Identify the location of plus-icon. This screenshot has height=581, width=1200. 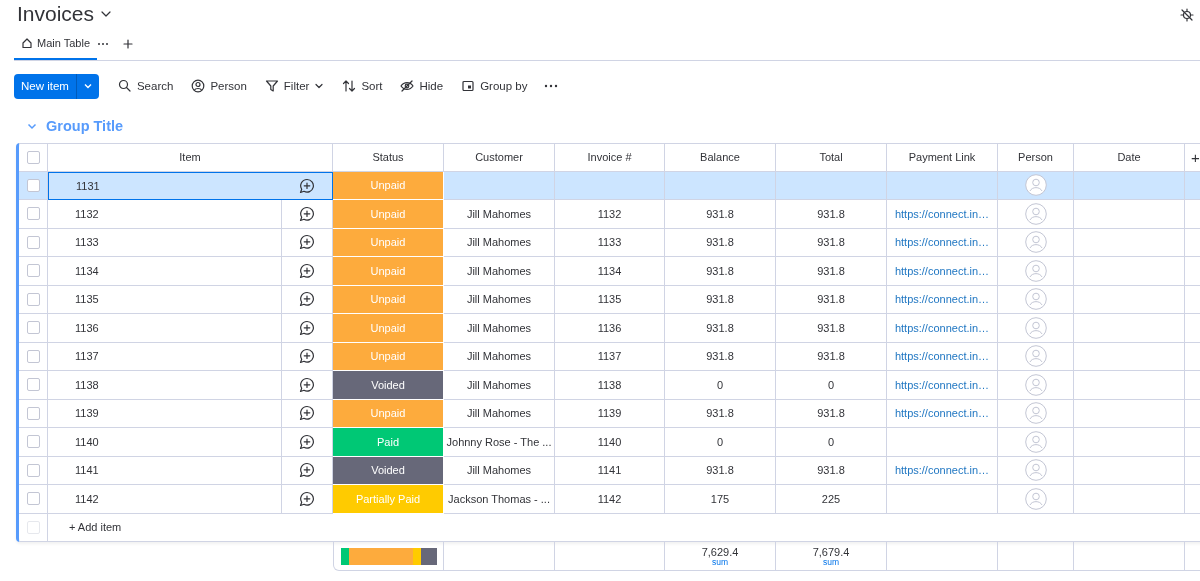
(128, 44).